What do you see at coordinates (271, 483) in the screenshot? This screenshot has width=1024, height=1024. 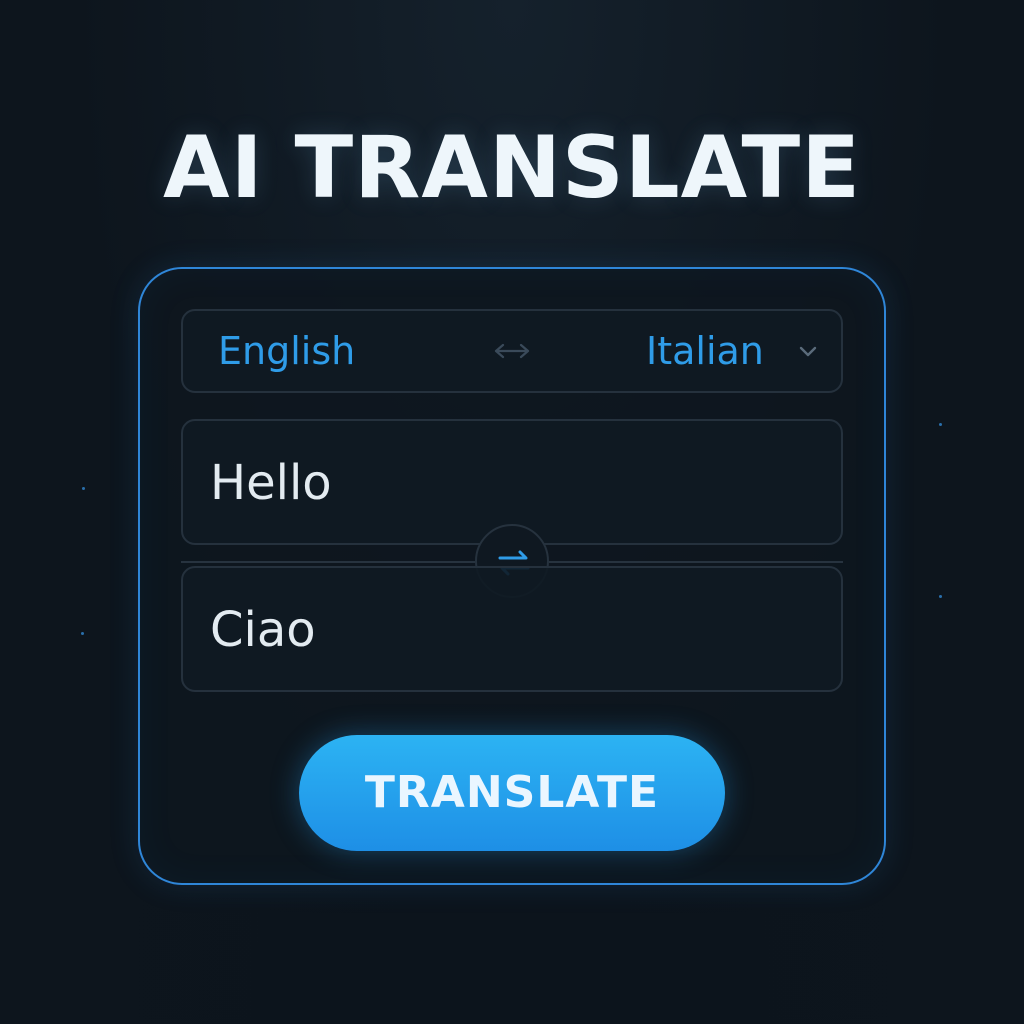 I see `source-text-value: Hello` at bounding box center [271, 483].